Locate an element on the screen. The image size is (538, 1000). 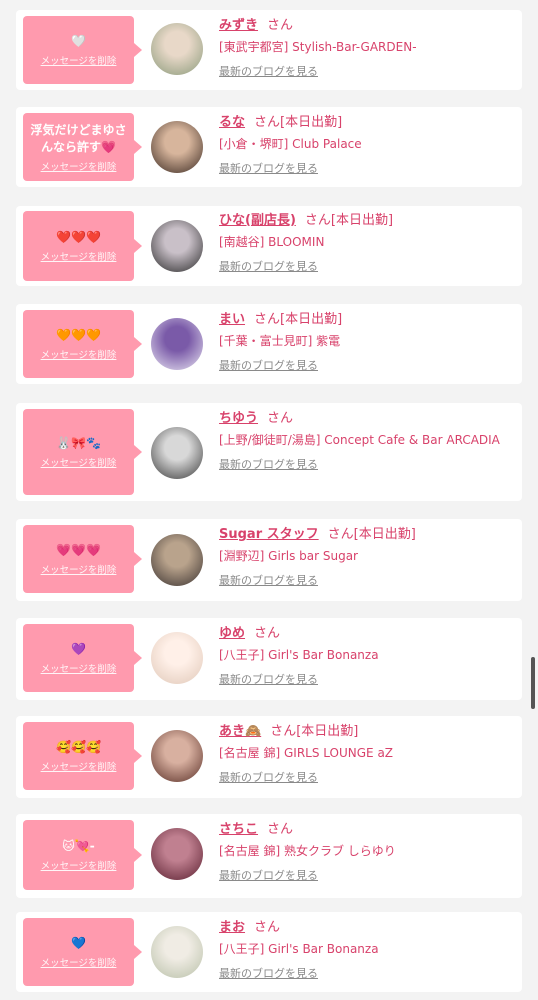
shop-name: [上野/御徒町/湯島] Concept Cafe & Bar ARCADIA is located at coordinates (365, 440).